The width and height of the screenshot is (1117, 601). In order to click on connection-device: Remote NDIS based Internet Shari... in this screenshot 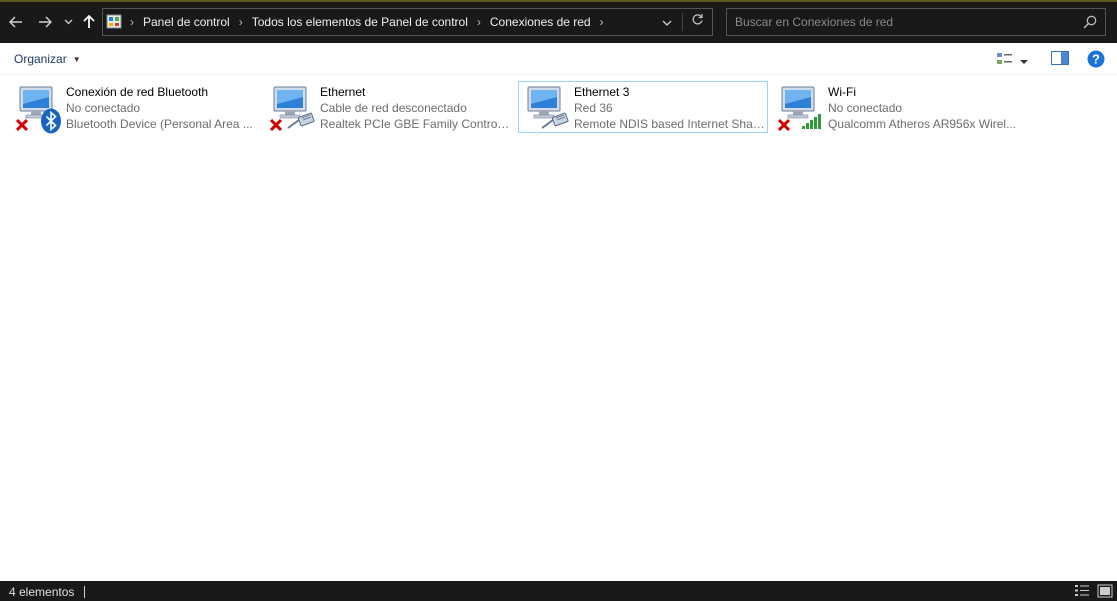, I will do `click(670, 124)`.